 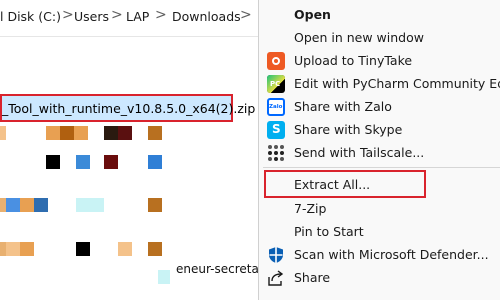 I want to click on file-name: _Tool_with_runtime_v10.8.5.0_x64(2).zip, so click(x=129, y=108).